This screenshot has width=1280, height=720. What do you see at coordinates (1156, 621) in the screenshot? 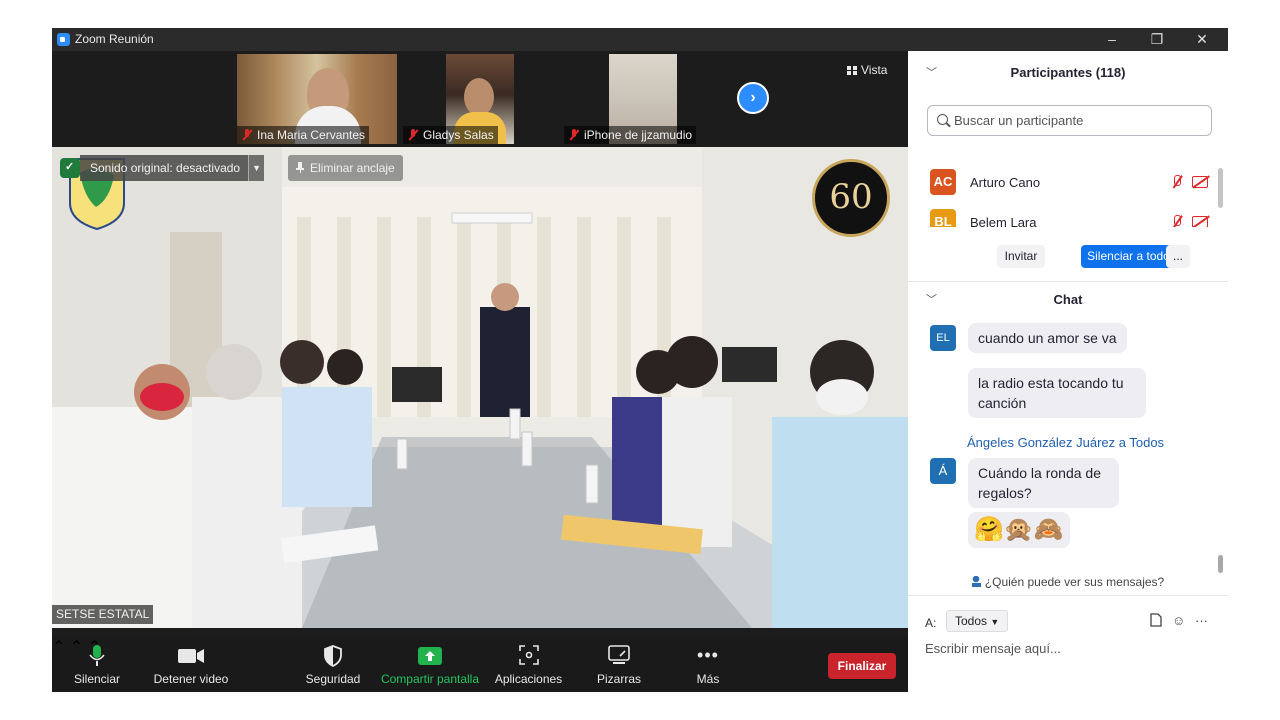
I see `file-icon` at bounding box center [1156, 621].